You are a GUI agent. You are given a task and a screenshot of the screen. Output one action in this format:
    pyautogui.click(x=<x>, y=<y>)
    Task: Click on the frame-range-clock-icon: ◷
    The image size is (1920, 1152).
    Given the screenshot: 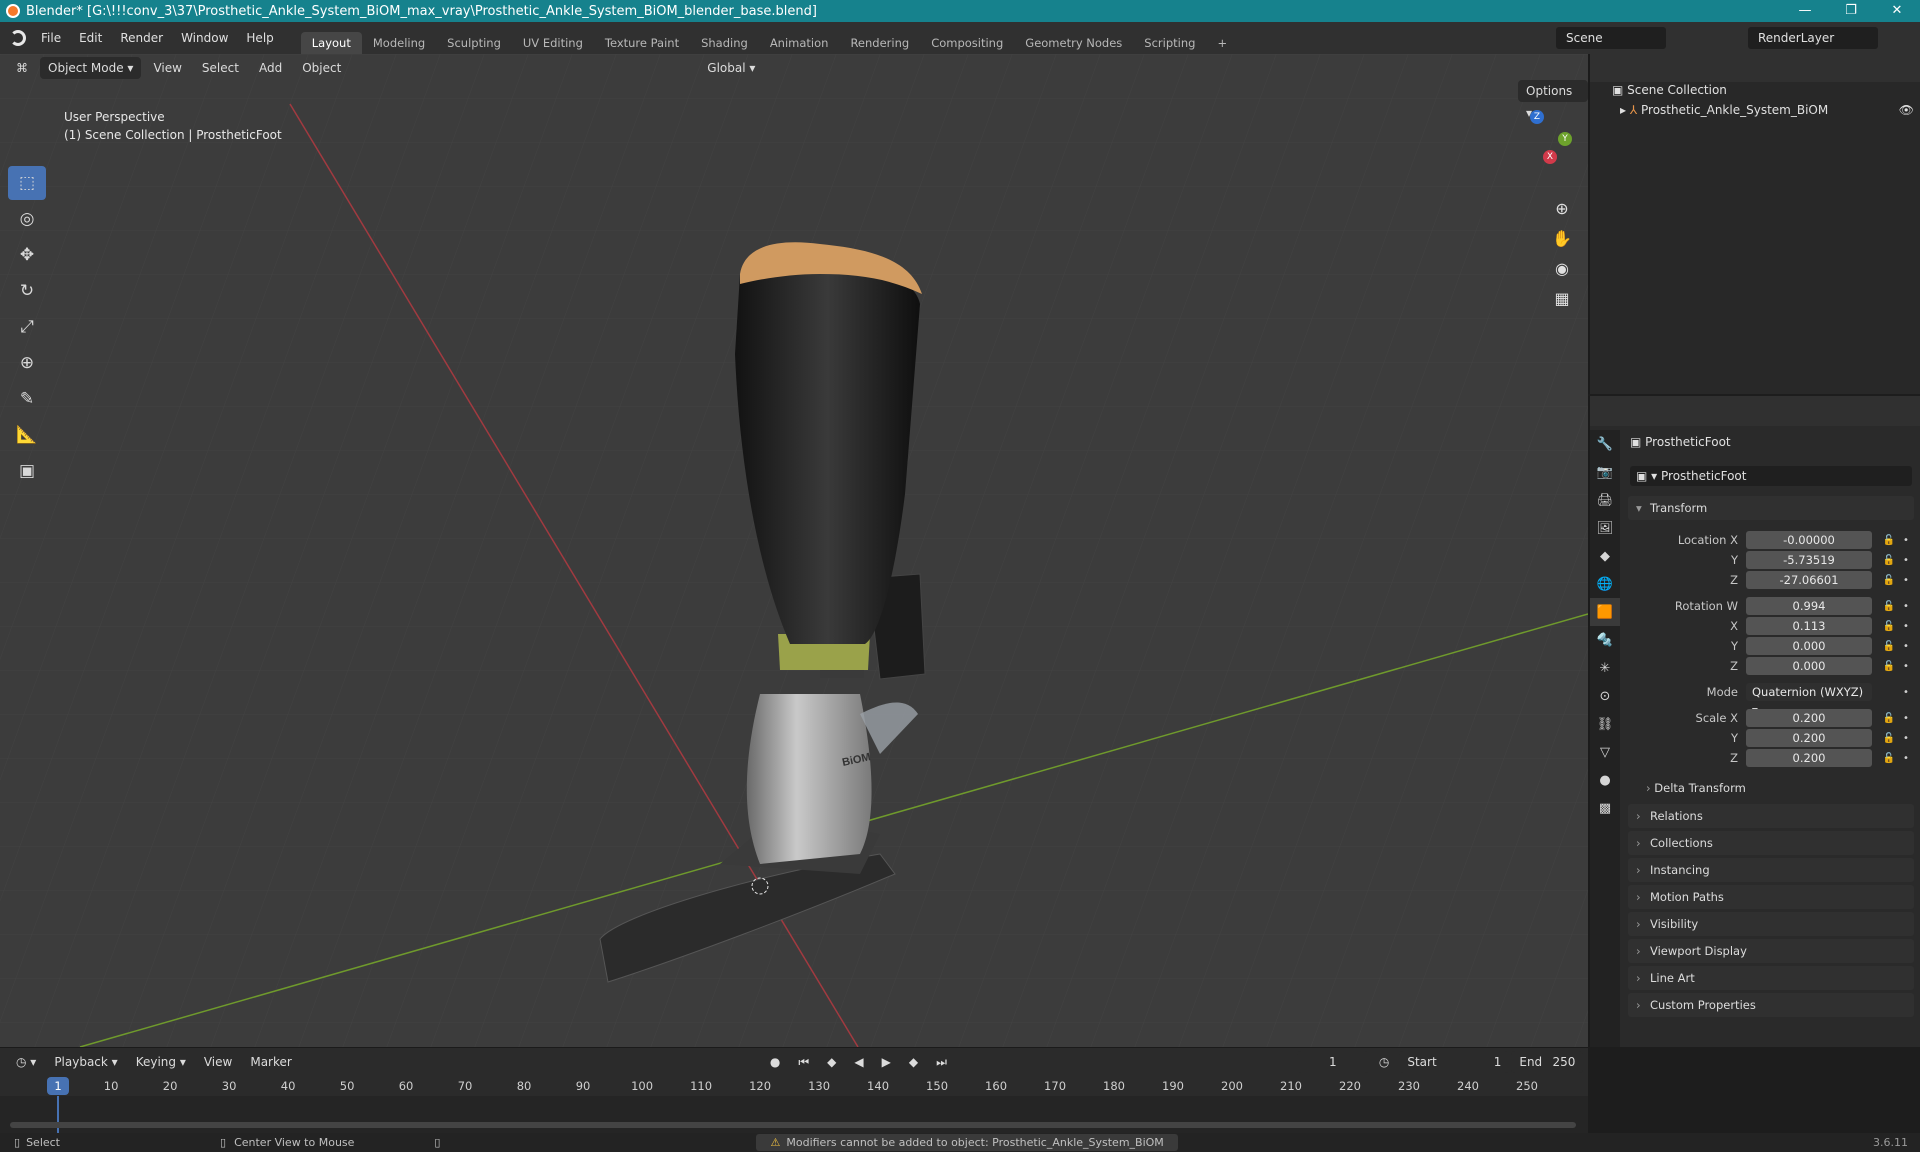 What is the action you would take?
    pyautogui.click(x=1384, y=1062)
    